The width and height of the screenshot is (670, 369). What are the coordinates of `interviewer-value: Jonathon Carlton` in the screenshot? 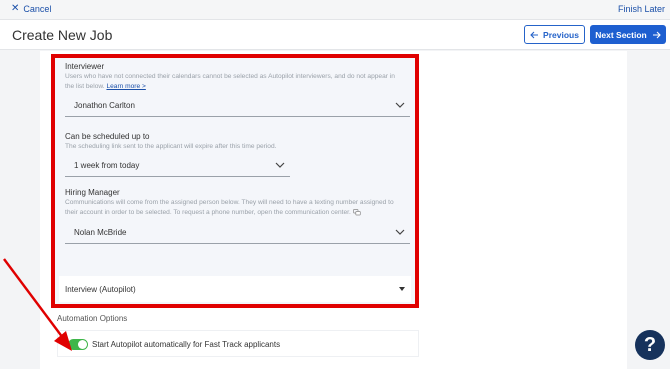 It's located at (104, 105).